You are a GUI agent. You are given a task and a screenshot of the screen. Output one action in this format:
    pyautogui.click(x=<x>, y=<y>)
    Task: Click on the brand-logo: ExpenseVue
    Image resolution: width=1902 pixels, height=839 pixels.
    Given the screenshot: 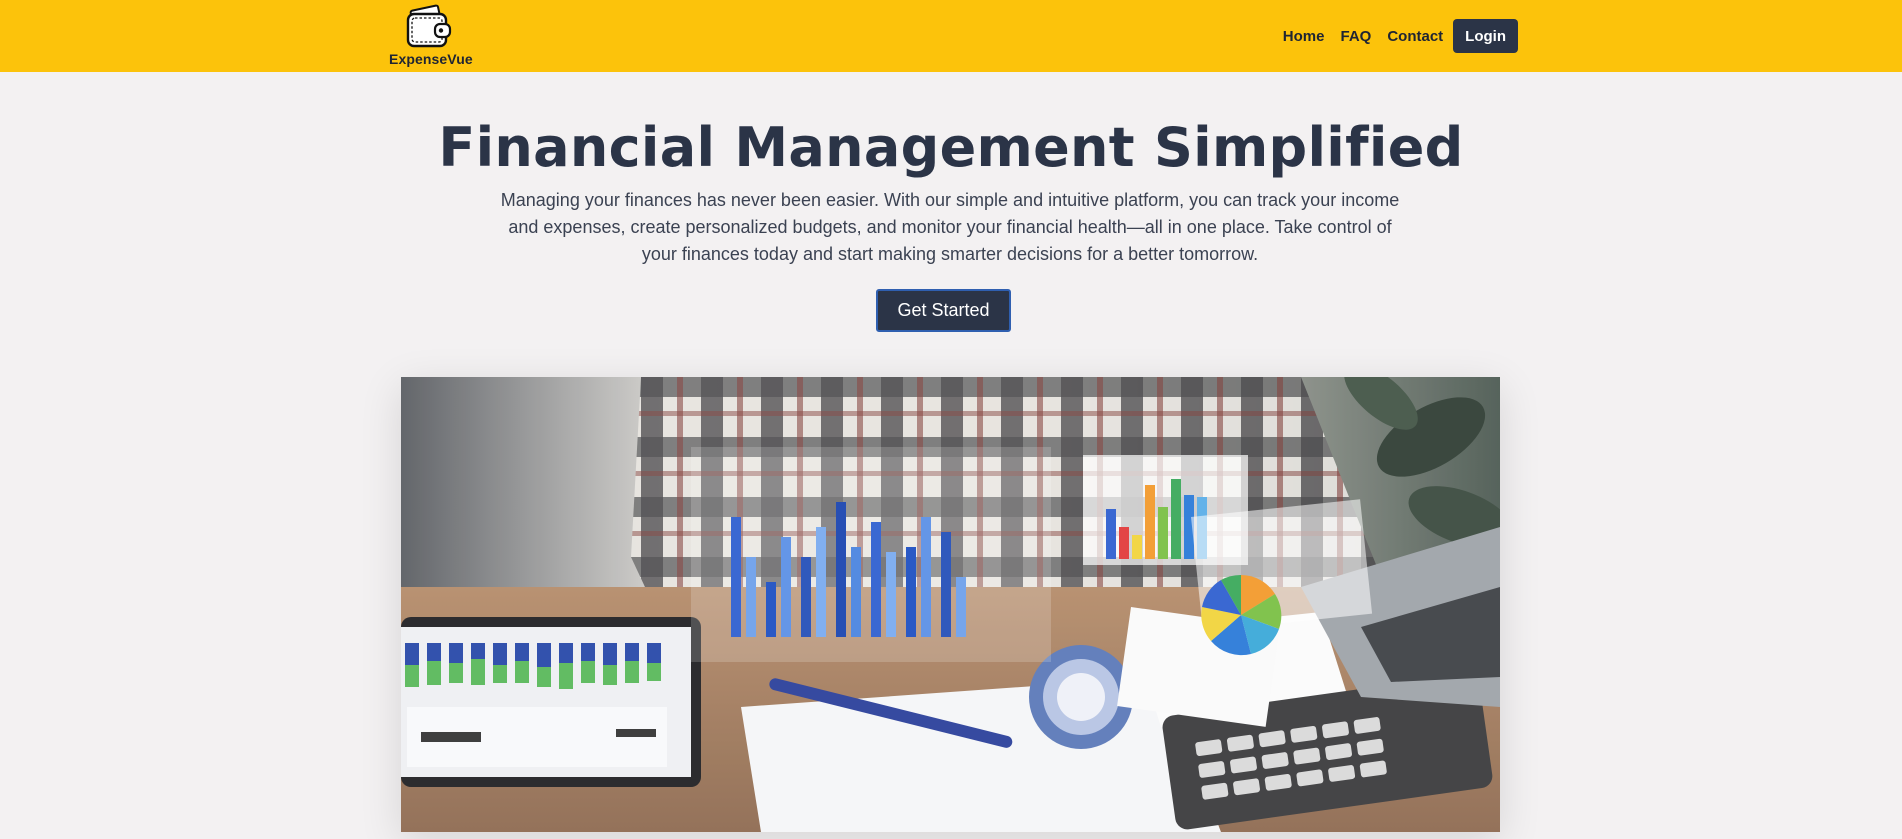 What is the action you would take?
    pyautogui.click(x=431, y=36)
    